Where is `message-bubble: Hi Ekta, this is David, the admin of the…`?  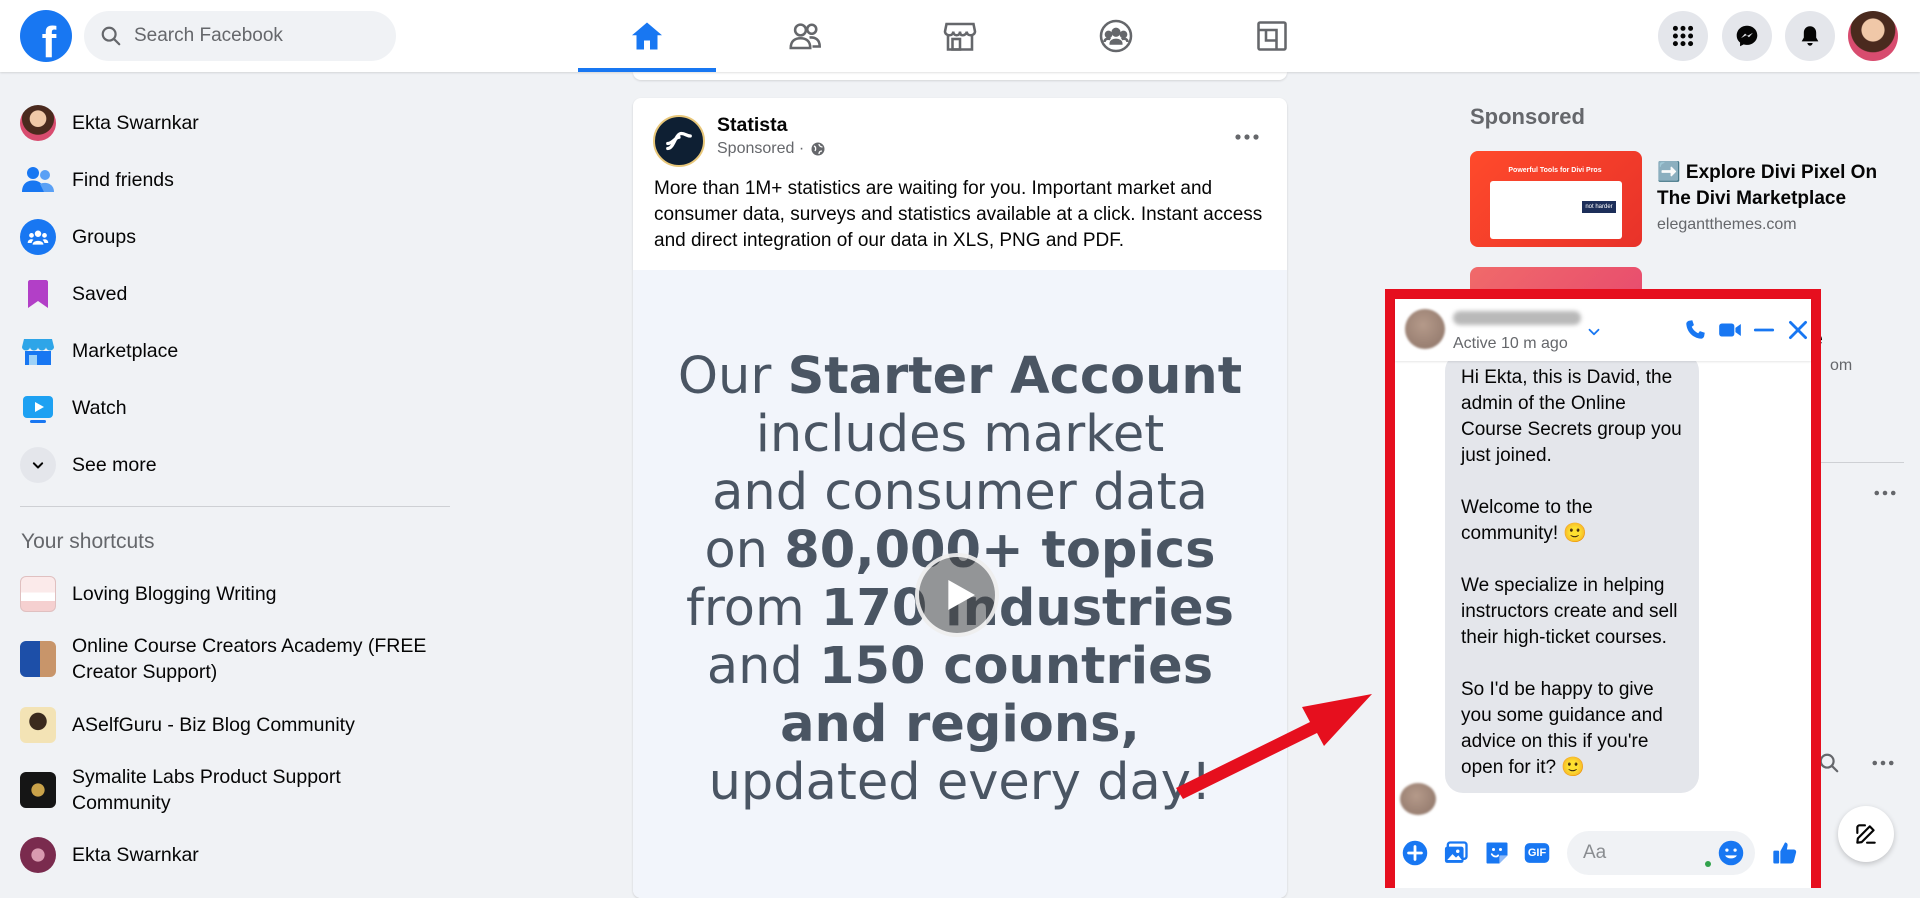 message-bubble: Hi Ekta, this is David, the admin of the… is located at coordinates (1572, 577).